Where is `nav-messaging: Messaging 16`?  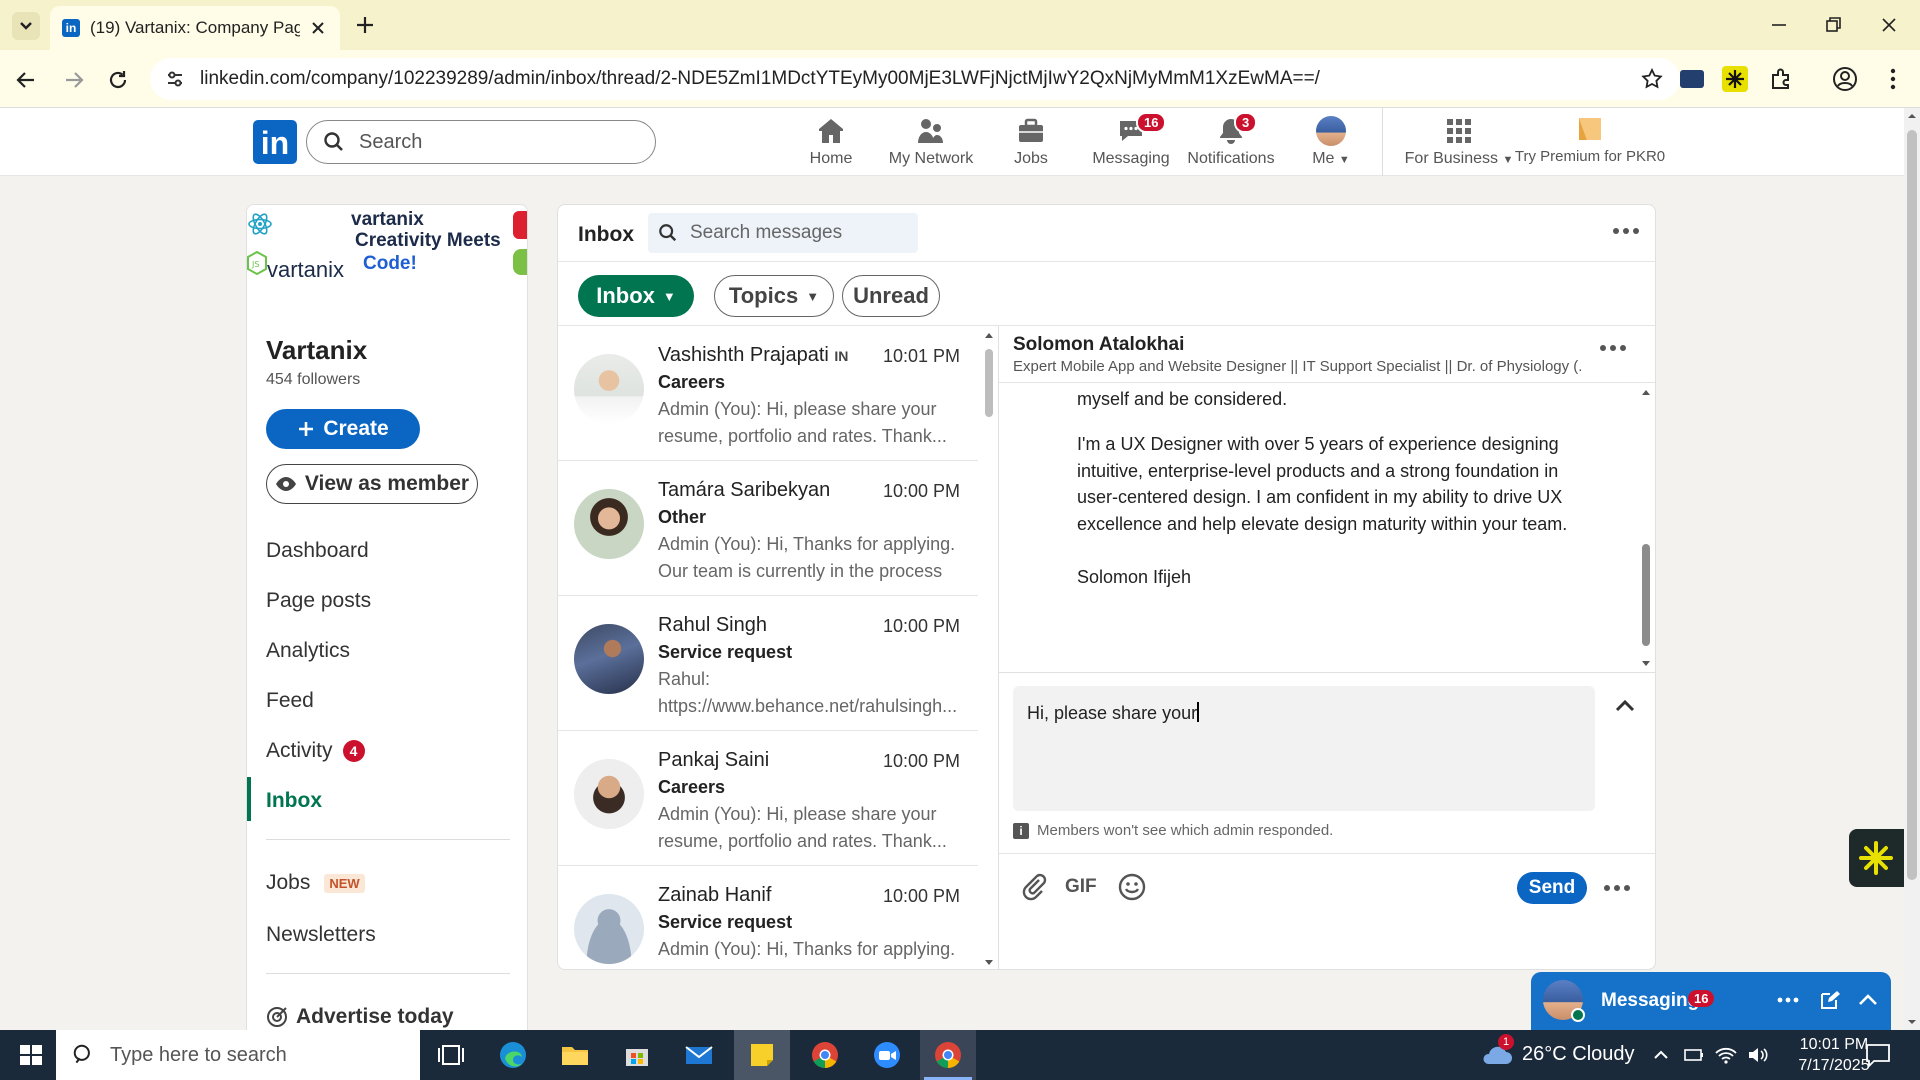
nav-messaging: Messaging 16 is located at coordinates (1131, 140).